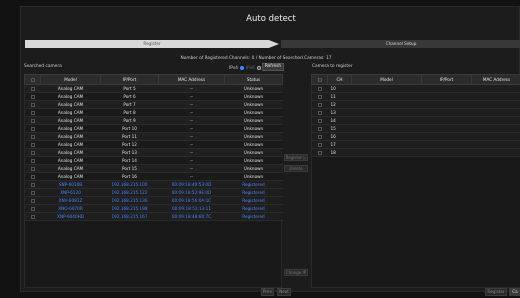 The image size is (520, 298). What do you see at coordinates (153, 104) in the screenshot?
I see `table-row: Analog CAM Port 7 -- Unknown` at bounding box center [153, 104].